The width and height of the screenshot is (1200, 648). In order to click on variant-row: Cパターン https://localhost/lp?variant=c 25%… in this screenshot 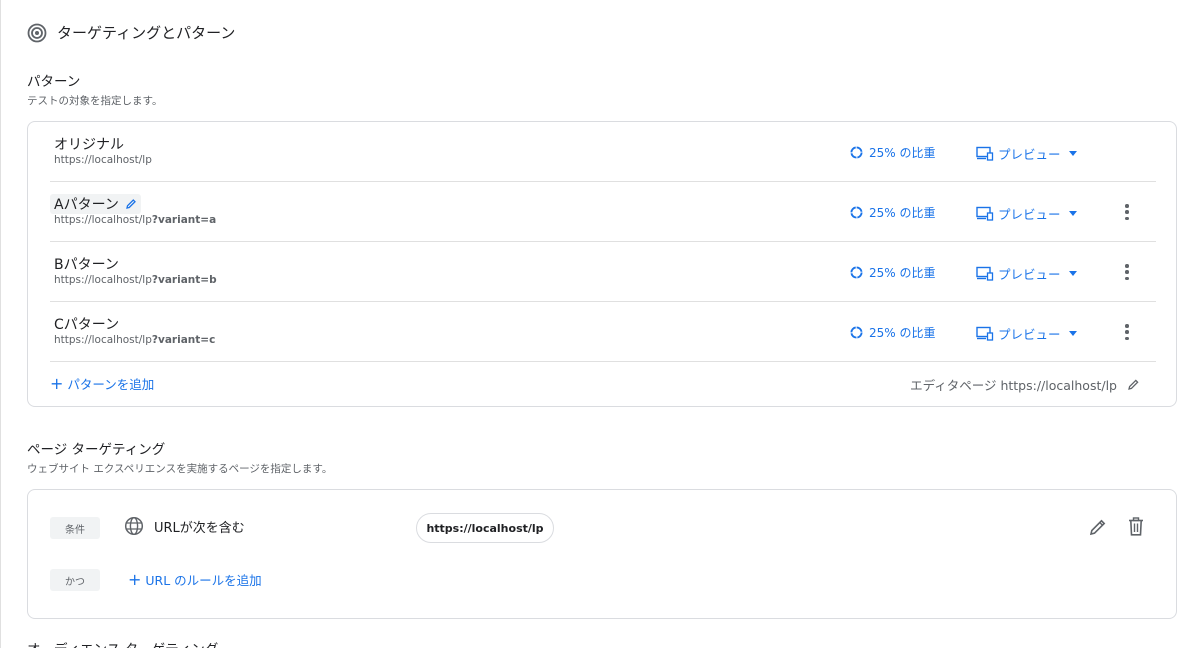, I will do `click(603, 332)`.